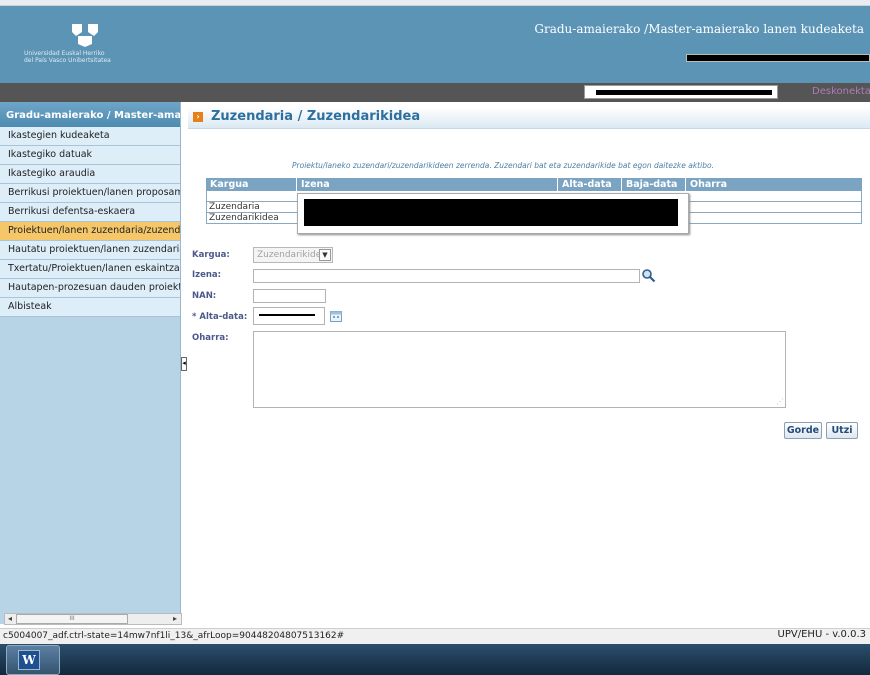 The width and height of the screenshot is (870, 675). I want to click on scrollbar-thumb: III, so click(72, 619).